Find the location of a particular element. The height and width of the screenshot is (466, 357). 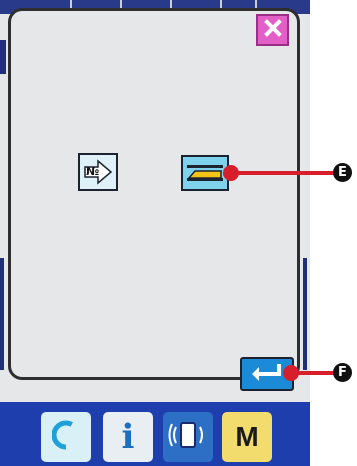

number-select-button: № is located at coordinates (98, 172).